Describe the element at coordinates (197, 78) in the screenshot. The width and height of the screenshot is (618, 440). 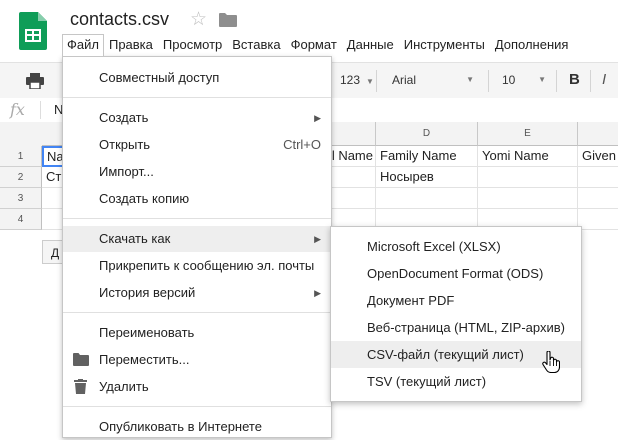
I see `menu-item-share: Совместный доступ` at that location.